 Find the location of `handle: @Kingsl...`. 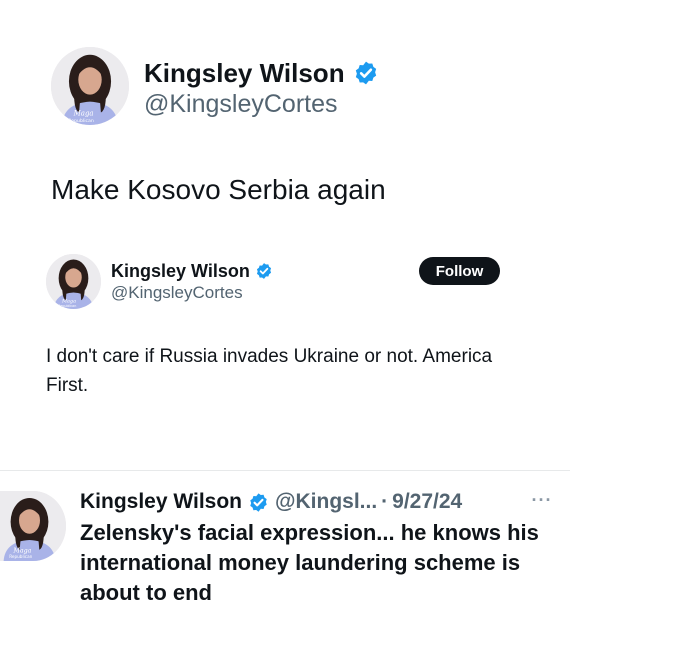

handle: @Kingsl... is located at coordinates (326, 502).